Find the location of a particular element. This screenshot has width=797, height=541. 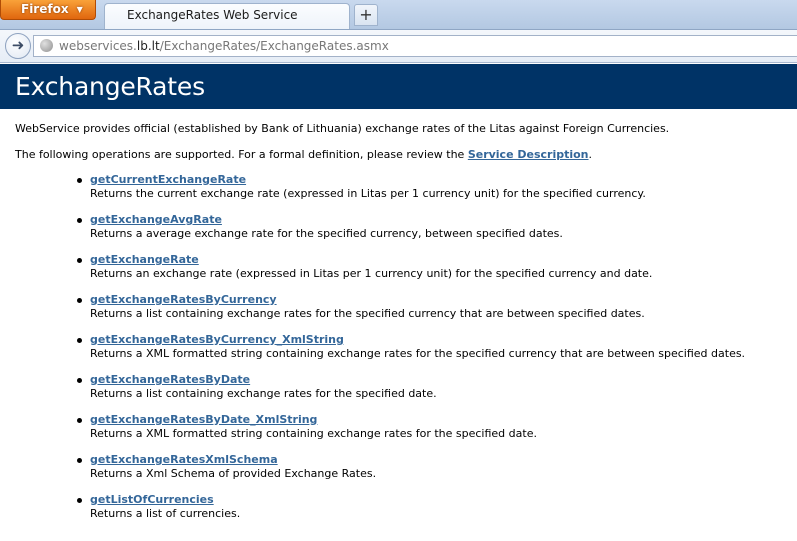

globe-icon is located at coordinates (46, 45).